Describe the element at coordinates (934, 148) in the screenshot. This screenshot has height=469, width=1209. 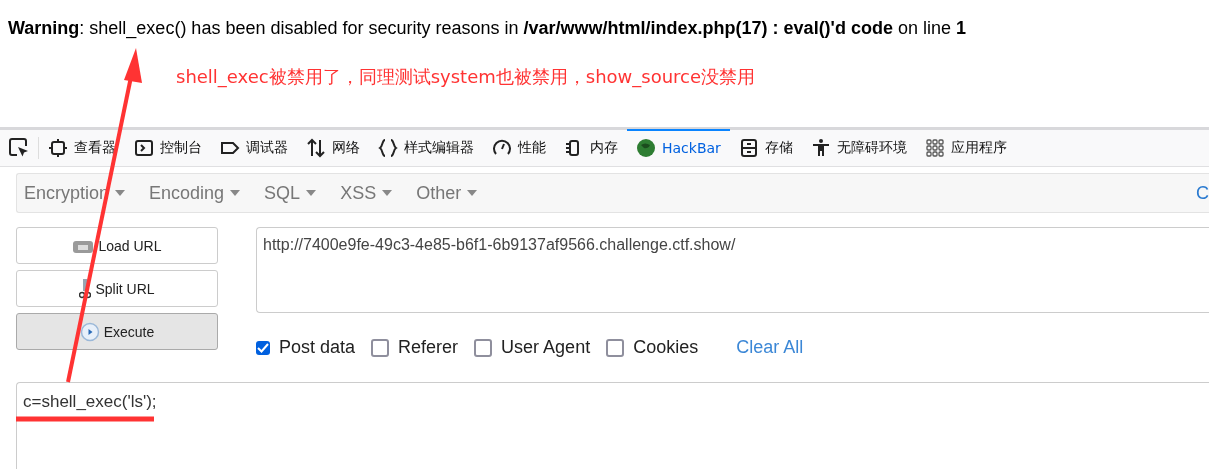
I see `grid-icon` at that location.